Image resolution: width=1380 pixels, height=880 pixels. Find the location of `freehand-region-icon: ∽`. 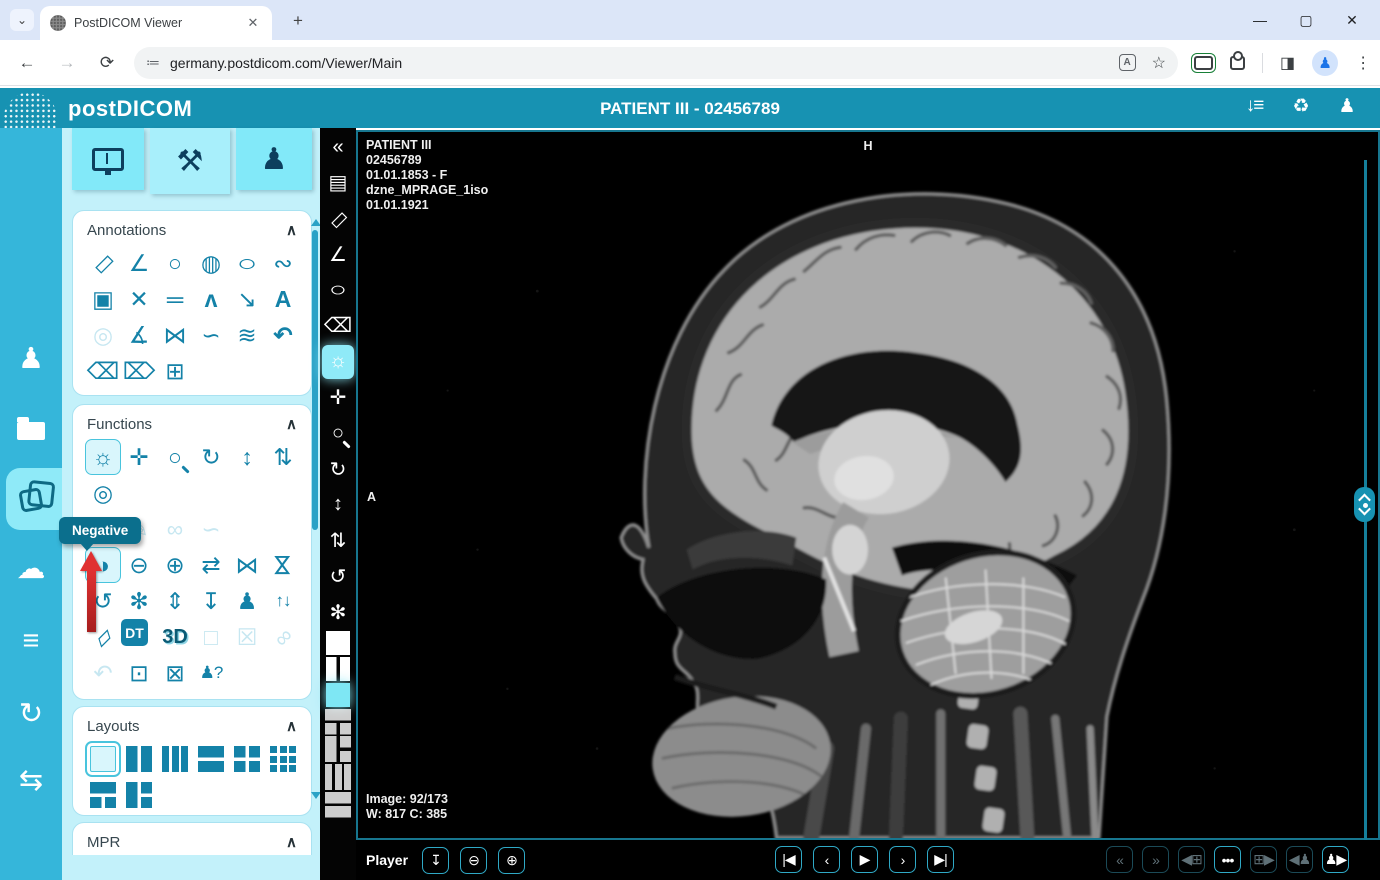

freehand-region-icon: ∽ is located at coordinates (211, 335).